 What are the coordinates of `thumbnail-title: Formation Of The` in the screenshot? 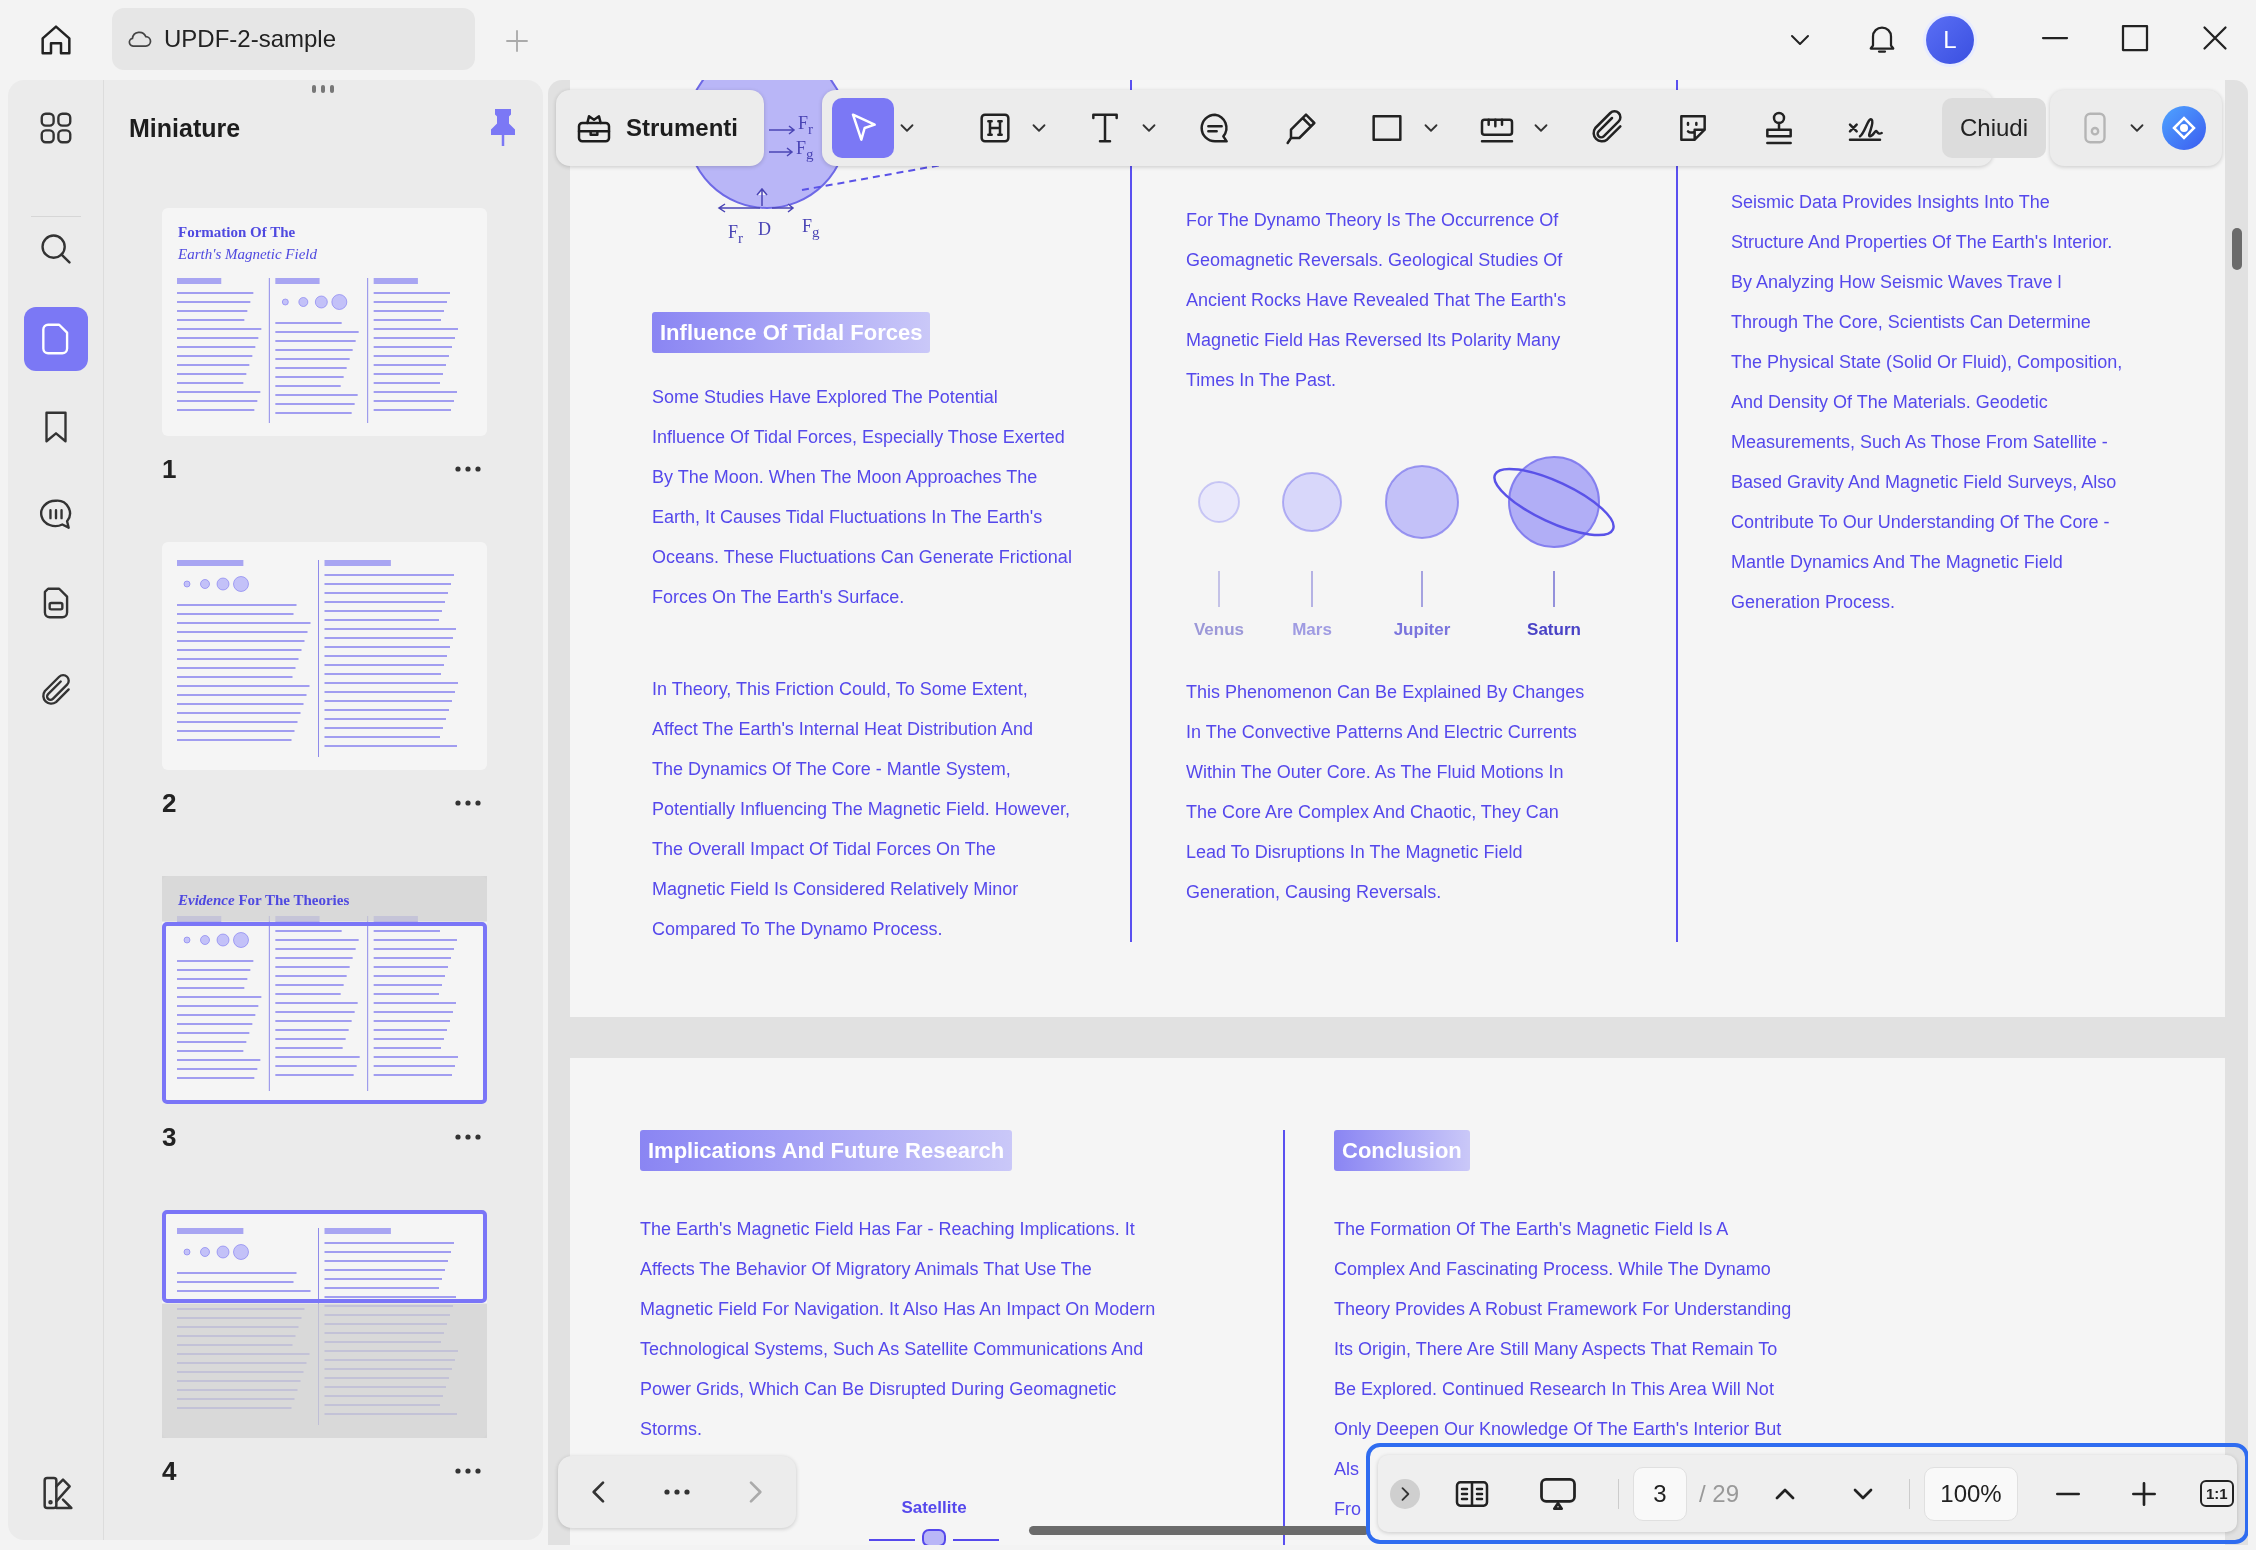 It's located at (237, 232).